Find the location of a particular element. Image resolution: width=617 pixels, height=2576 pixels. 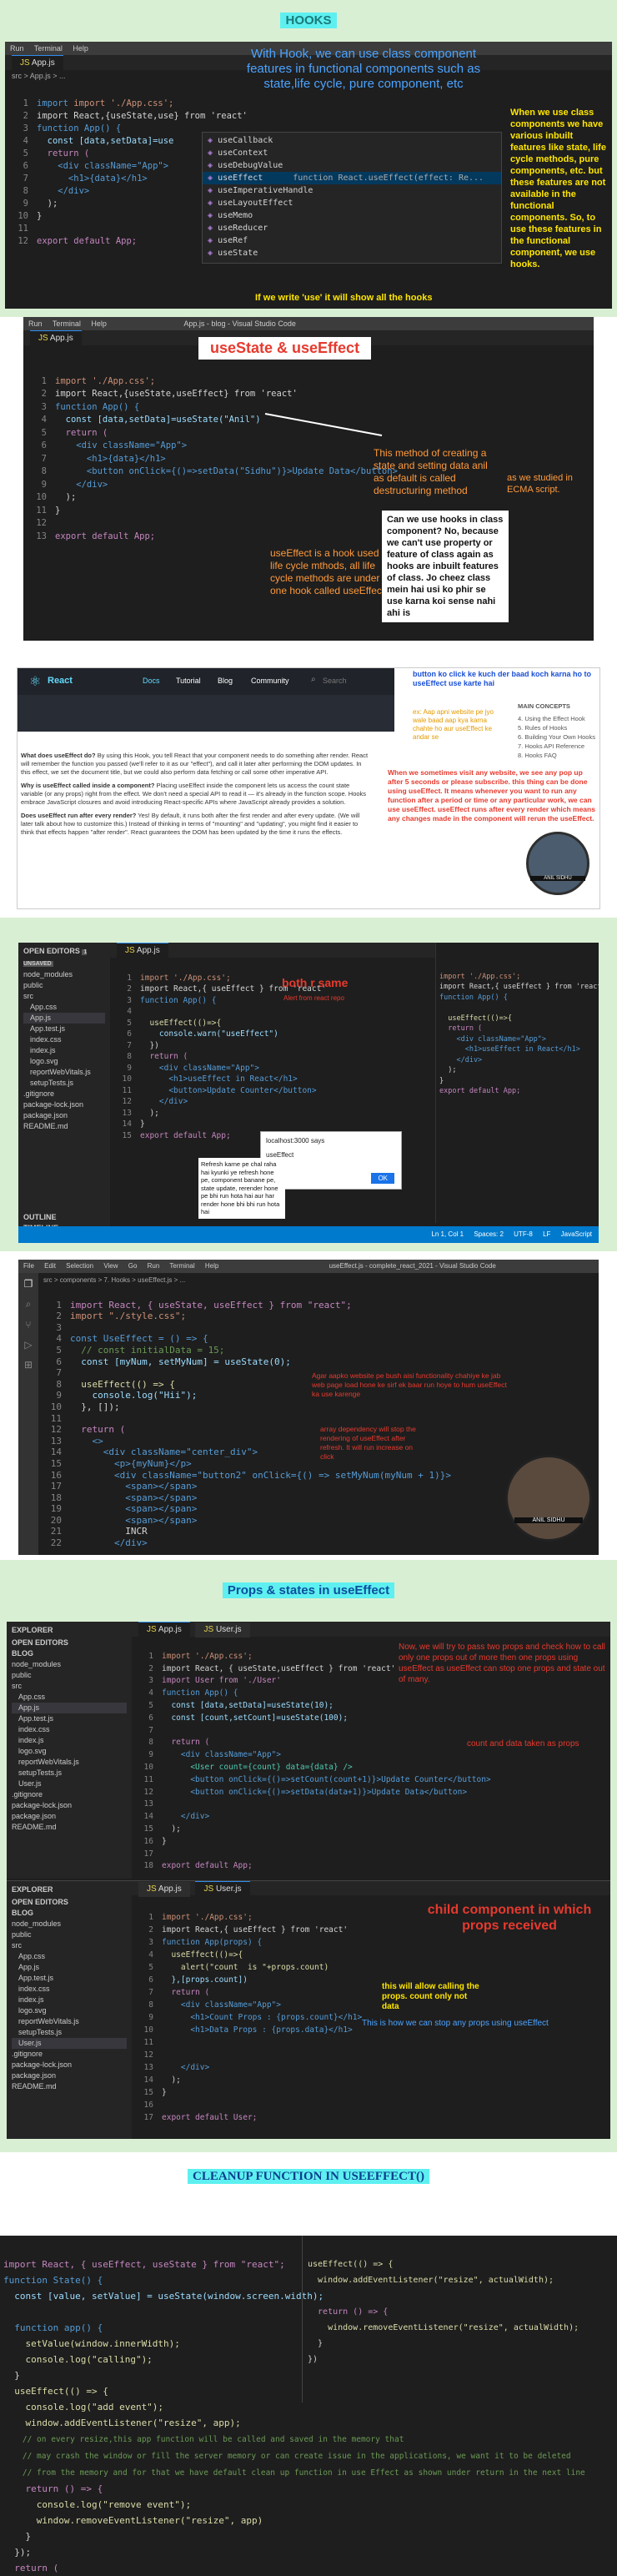

extensions-icon: ⊞ is located at coordinates (28, 1365).